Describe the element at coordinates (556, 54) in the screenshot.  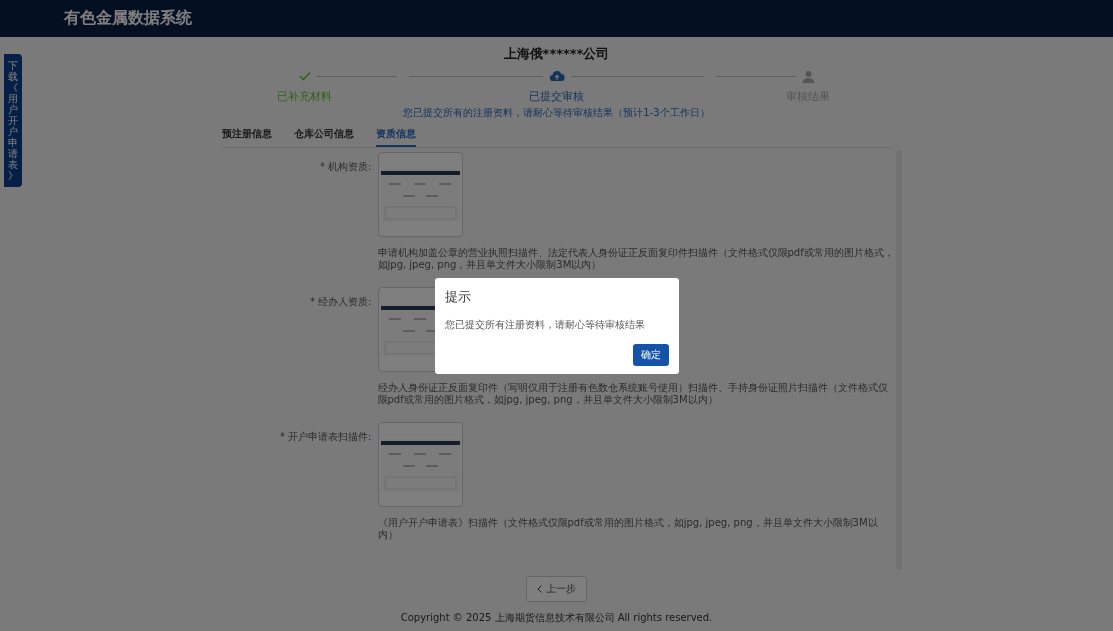
I see `company-name: 上海俄******公司` at that location.